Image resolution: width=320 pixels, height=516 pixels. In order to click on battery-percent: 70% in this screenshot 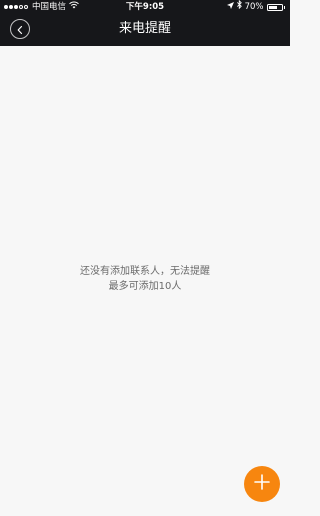, I will do `click(254, 7)`.